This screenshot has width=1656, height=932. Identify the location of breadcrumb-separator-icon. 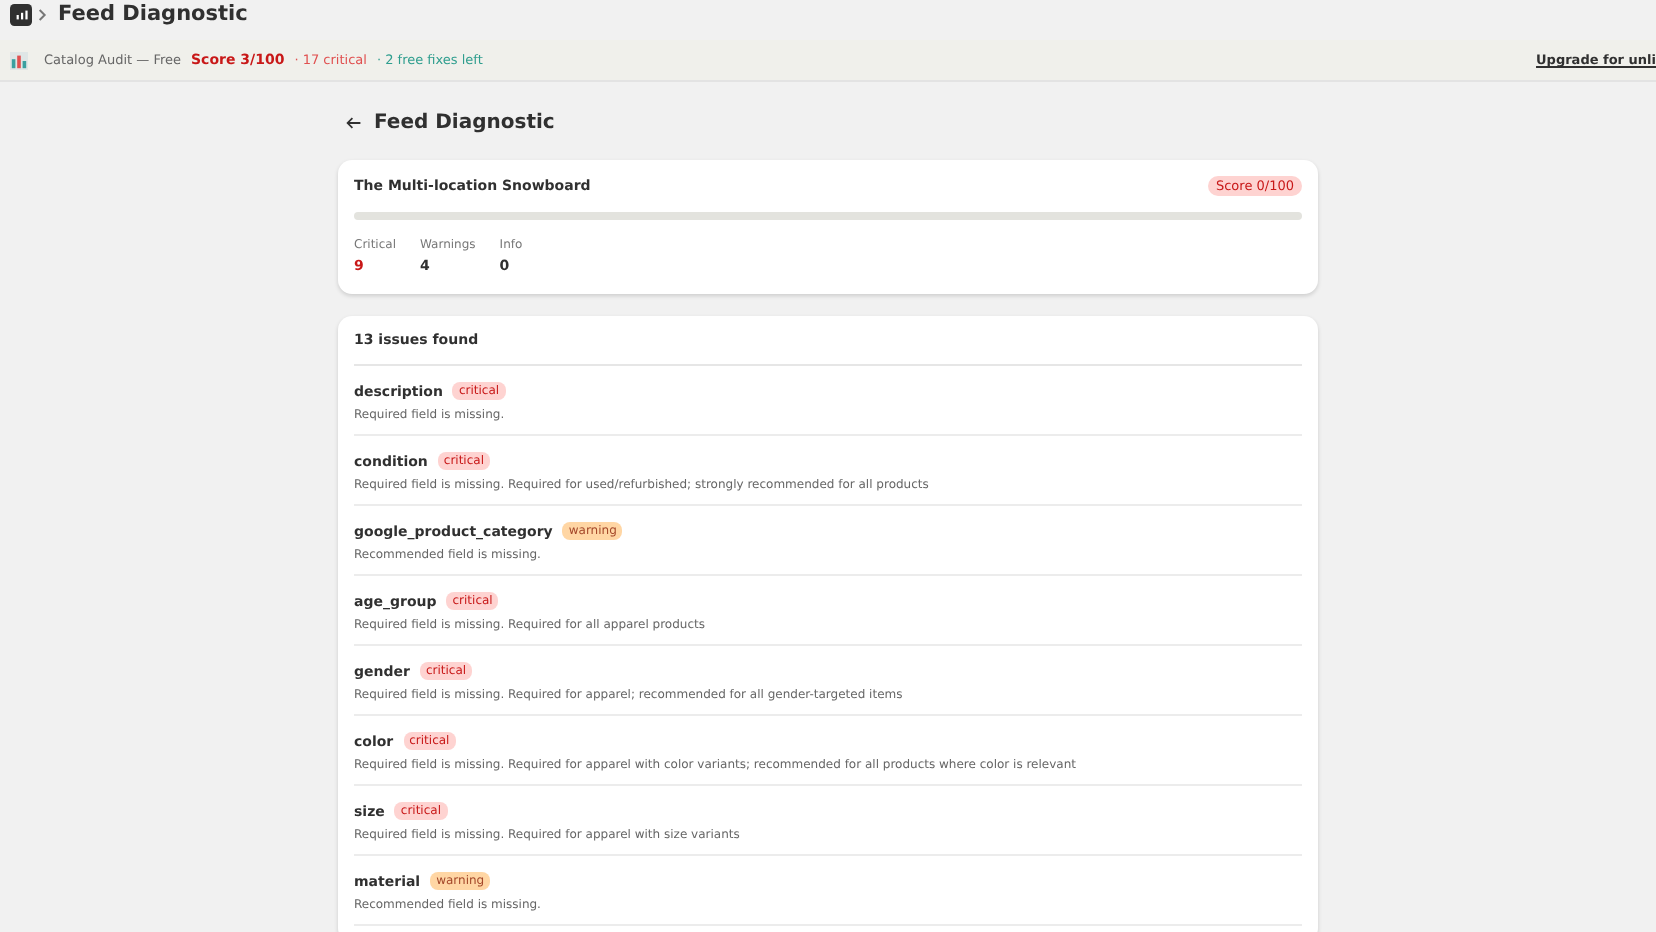
(43, 14).